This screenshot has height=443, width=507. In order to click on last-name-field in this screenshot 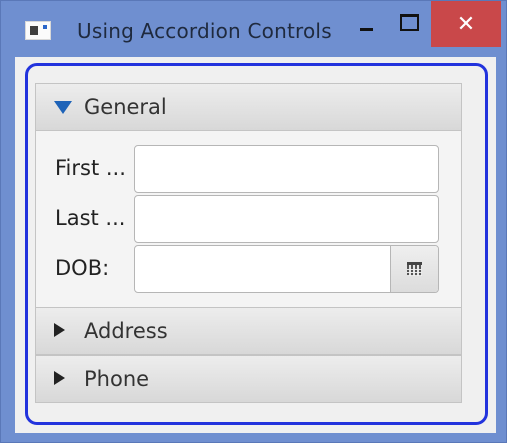, I will do `click(286, 219)`.